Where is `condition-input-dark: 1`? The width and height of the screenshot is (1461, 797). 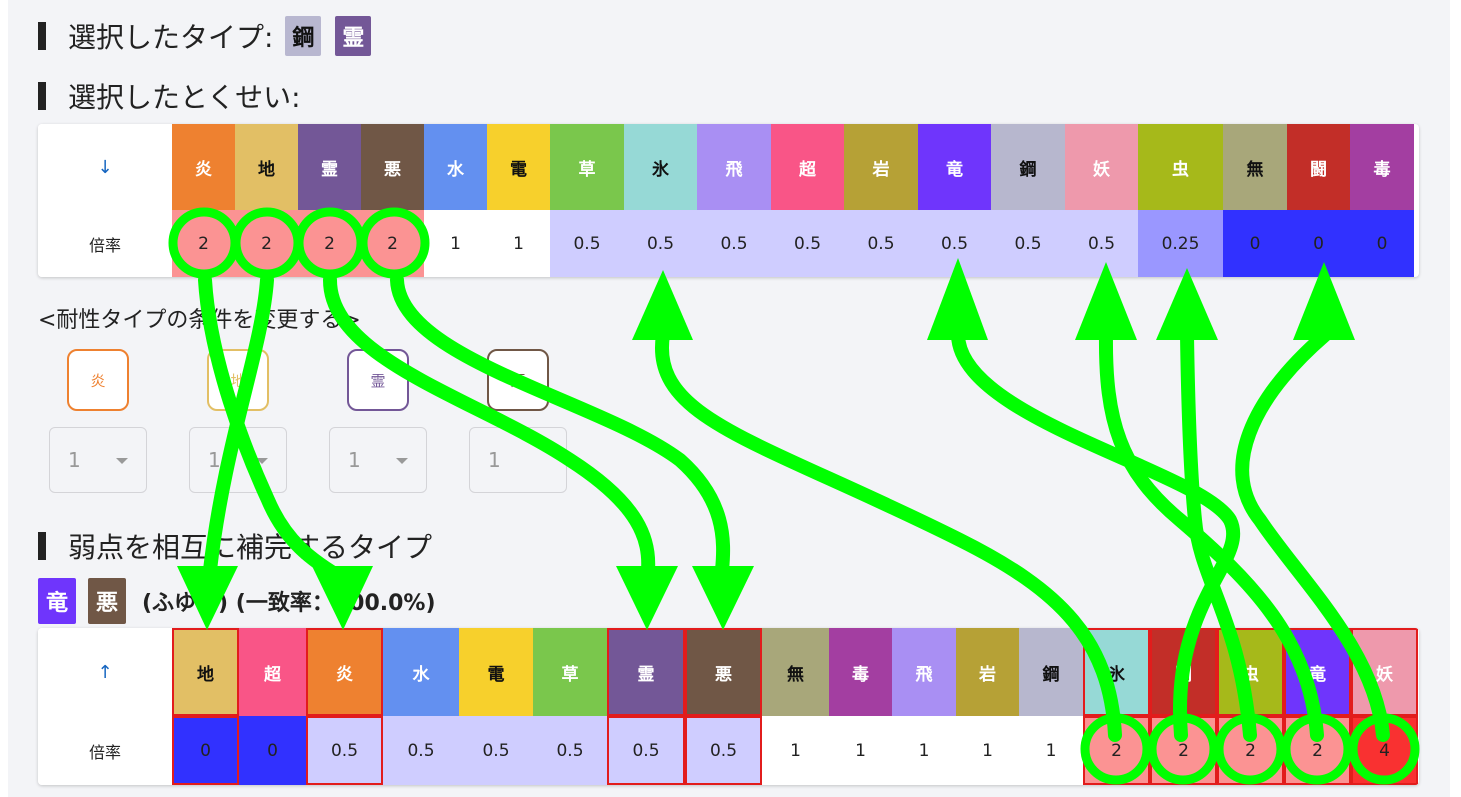
condition-input-dark: 1 is located at coordinates (518, 460).